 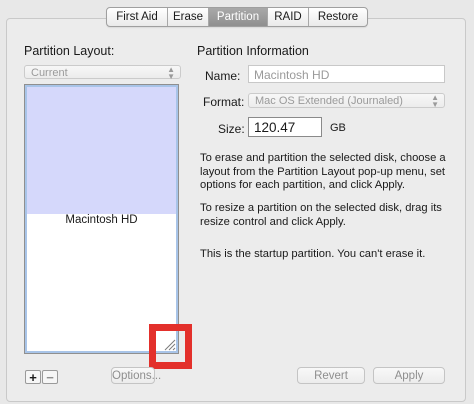 I want to click on partition-information-heading: Partition Information, so click(x=253, y=51).